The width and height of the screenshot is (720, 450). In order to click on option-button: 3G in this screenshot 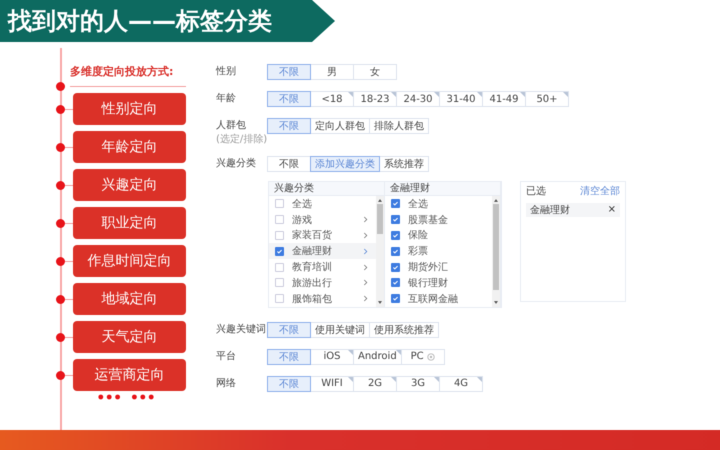, I will do `click(418, 384)`.